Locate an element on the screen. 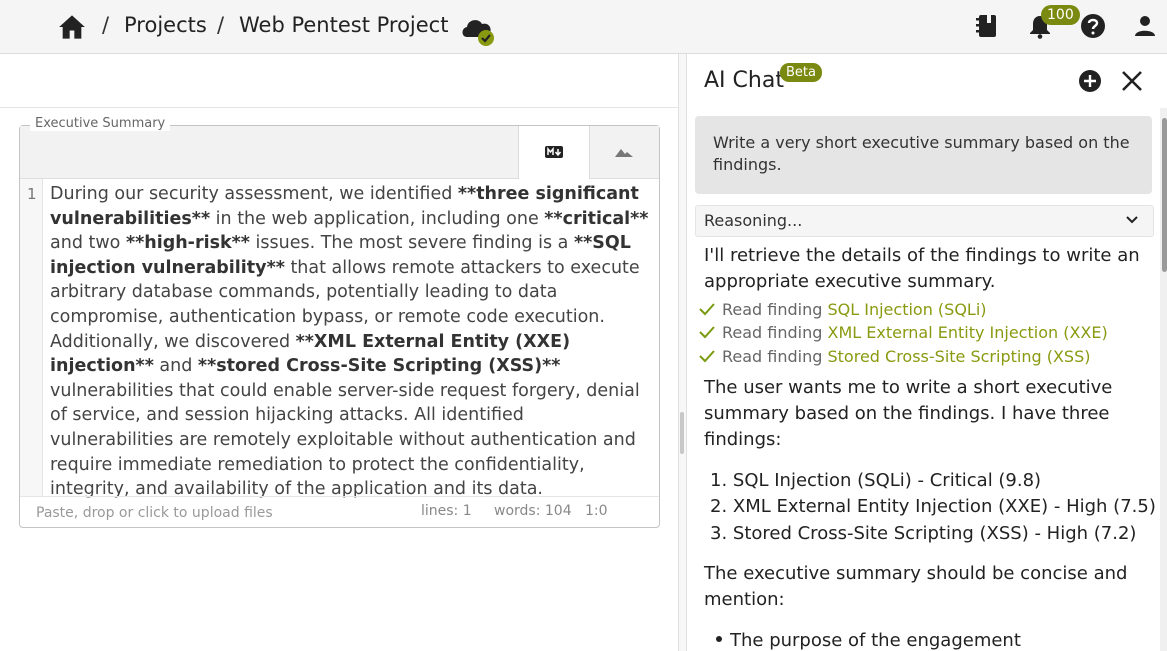 The height and width of the screenshot is (651, 1167). field-legend: Executive Summary is located at coordinates (100, 123).